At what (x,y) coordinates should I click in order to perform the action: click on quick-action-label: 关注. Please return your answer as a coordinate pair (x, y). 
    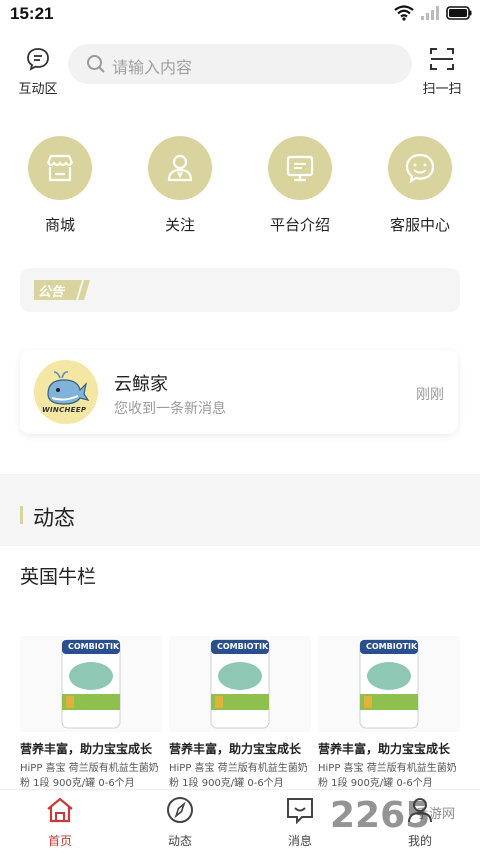
    Looking at the image, I should click on (179, 225).